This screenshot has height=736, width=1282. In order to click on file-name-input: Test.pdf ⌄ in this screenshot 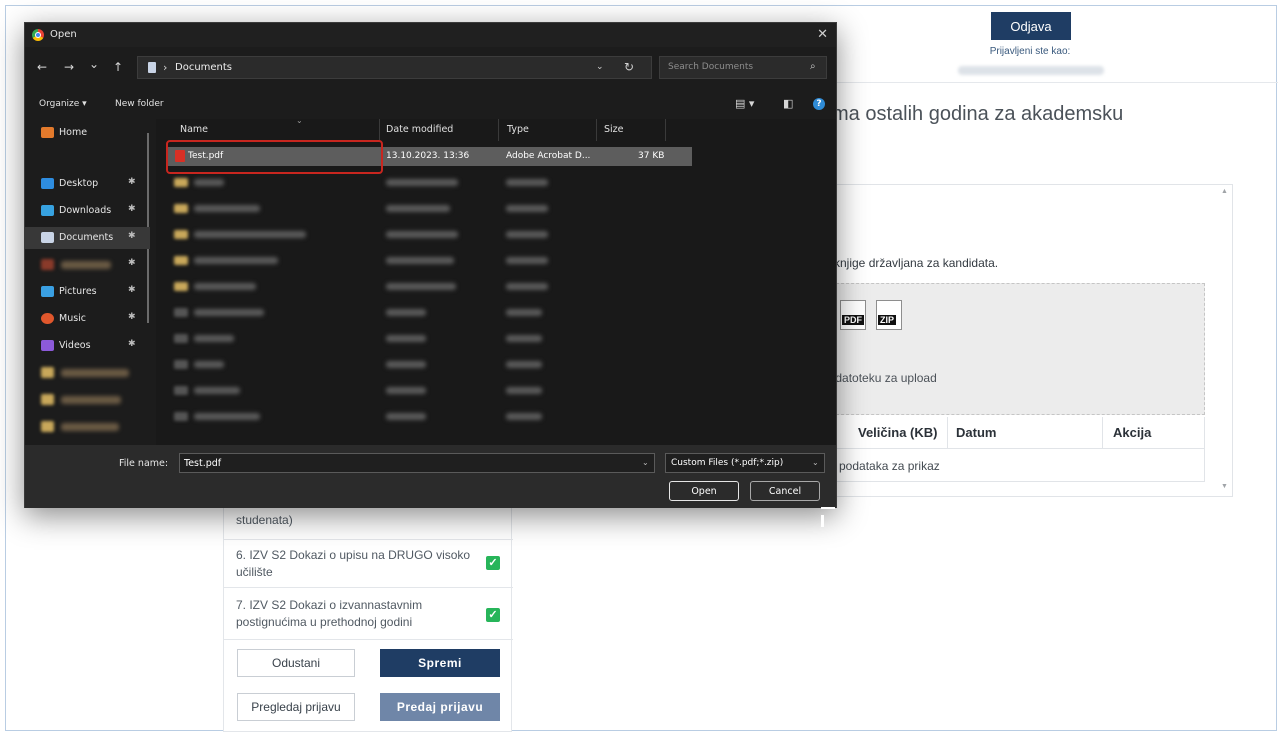, I will do `click(417, 463)`.